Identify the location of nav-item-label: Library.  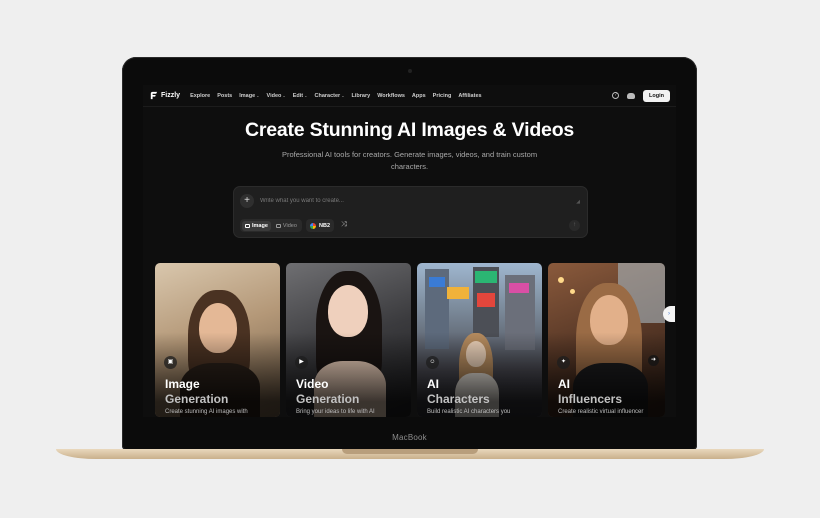
(361, 95).